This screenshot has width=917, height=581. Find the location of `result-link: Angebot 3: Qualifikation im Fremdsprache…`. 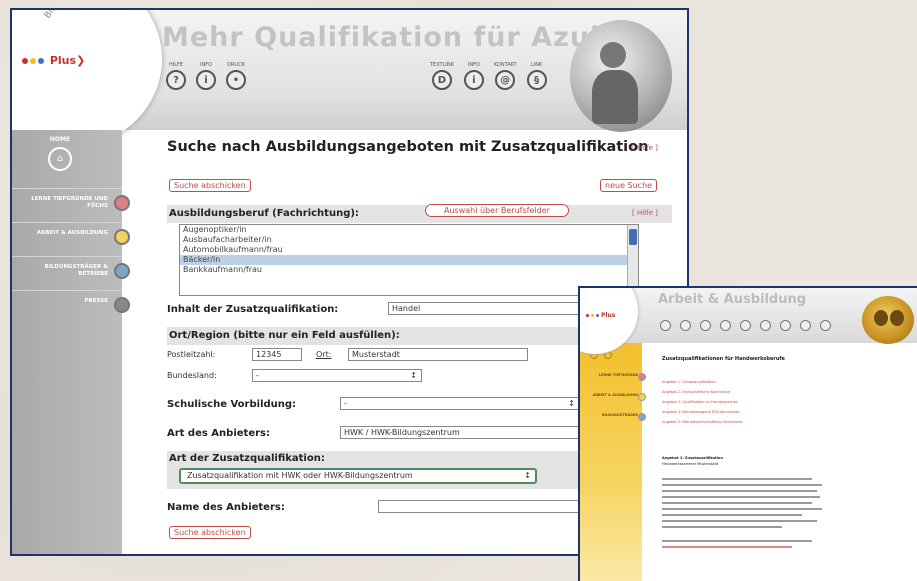

result-link: Angebot 3: Qualifikation im Fremdsprache… is located at coordinates (700, 402).